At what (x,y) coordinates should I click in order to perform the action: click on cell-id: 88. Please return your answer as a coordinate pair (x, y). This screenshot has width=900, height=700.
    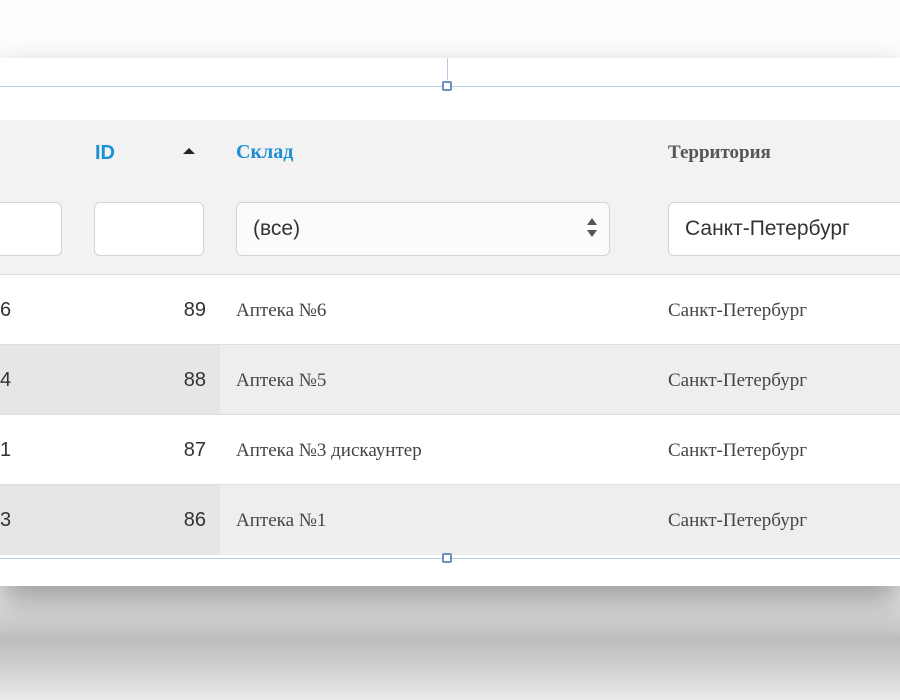
    Looking at the image, I should click on (194, 380).